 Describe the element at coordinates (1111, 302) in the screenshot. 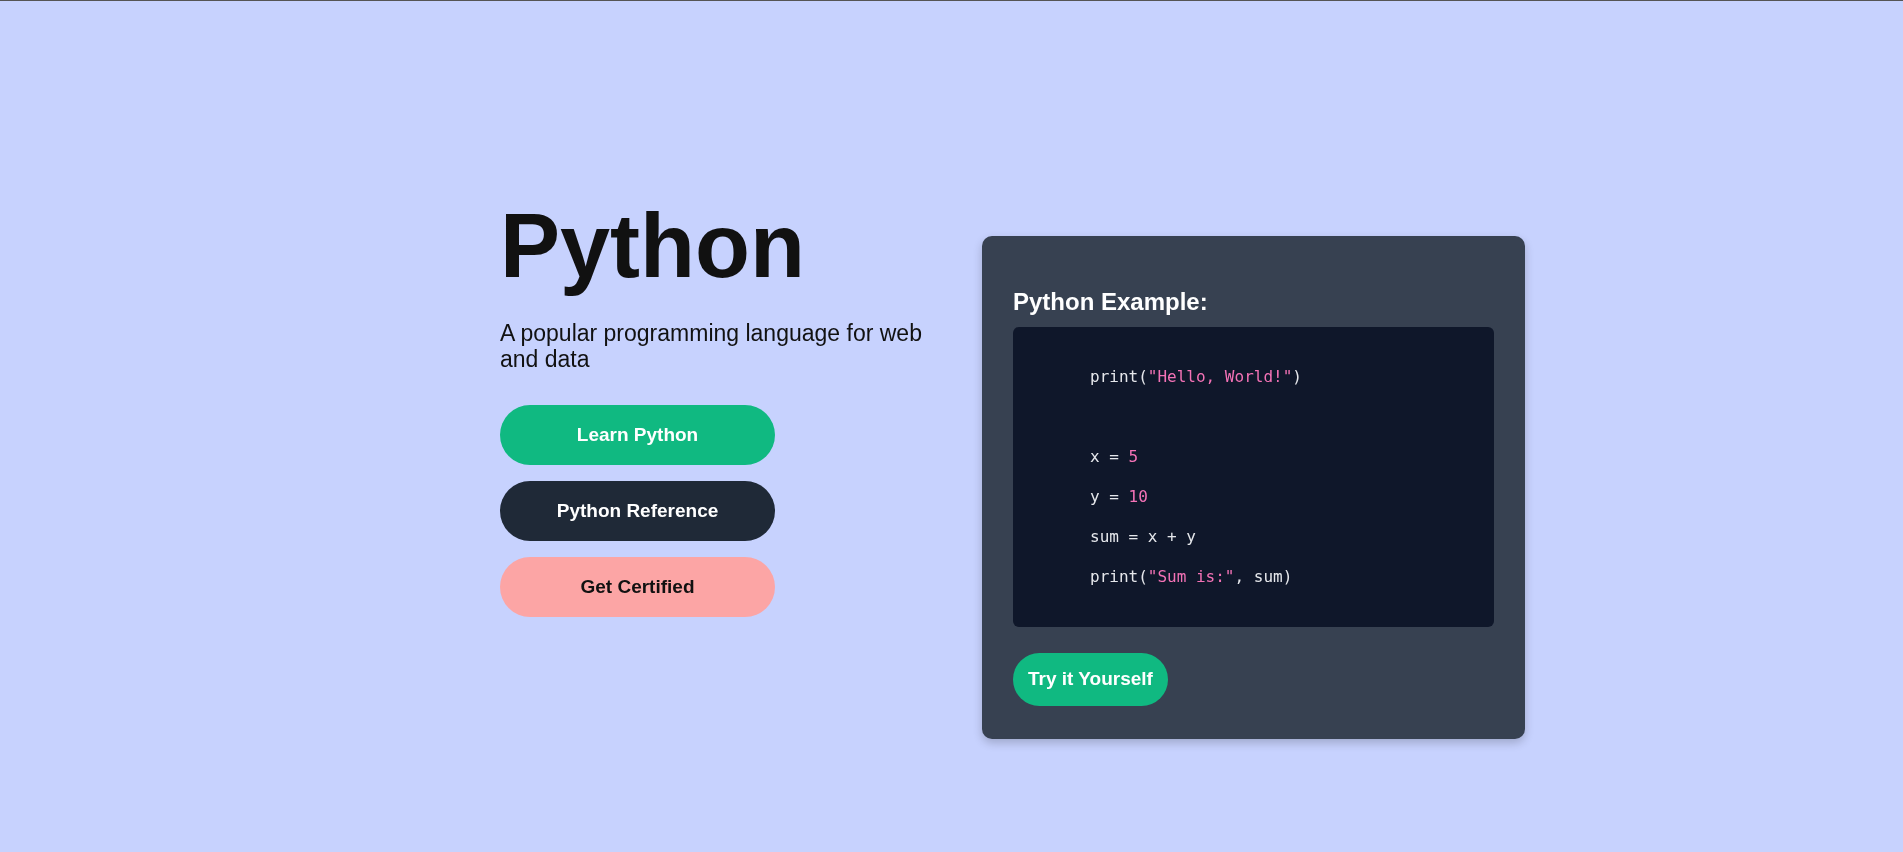

I see `example-heading: Python Example:` at that location.